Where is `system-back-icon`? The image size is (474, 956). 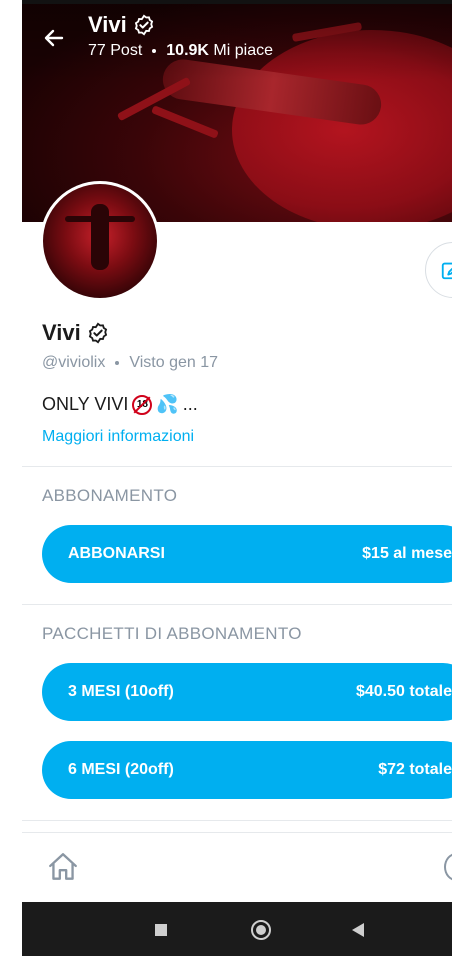 system-back-icon is located at coordinates (358, 930).